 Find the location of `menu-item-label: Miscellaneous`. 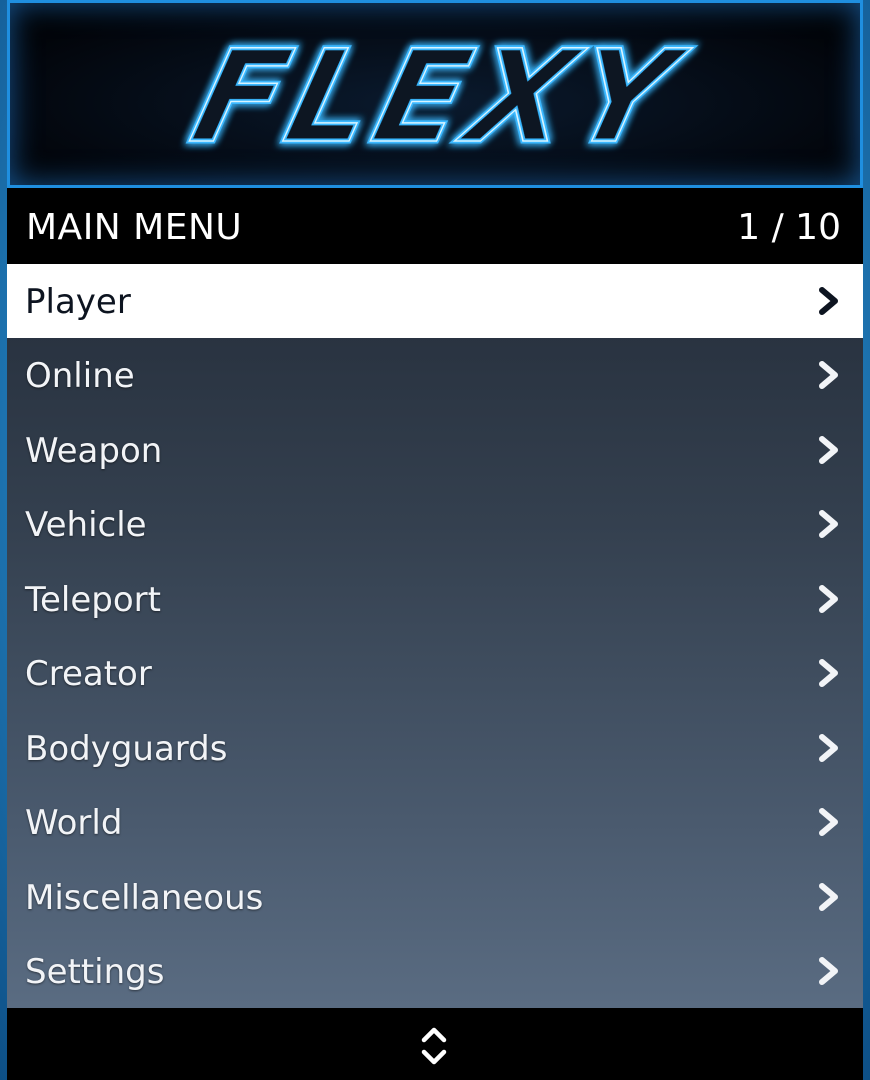

menu-item-label: Miscellaneous is located at coordinates (144, 898).